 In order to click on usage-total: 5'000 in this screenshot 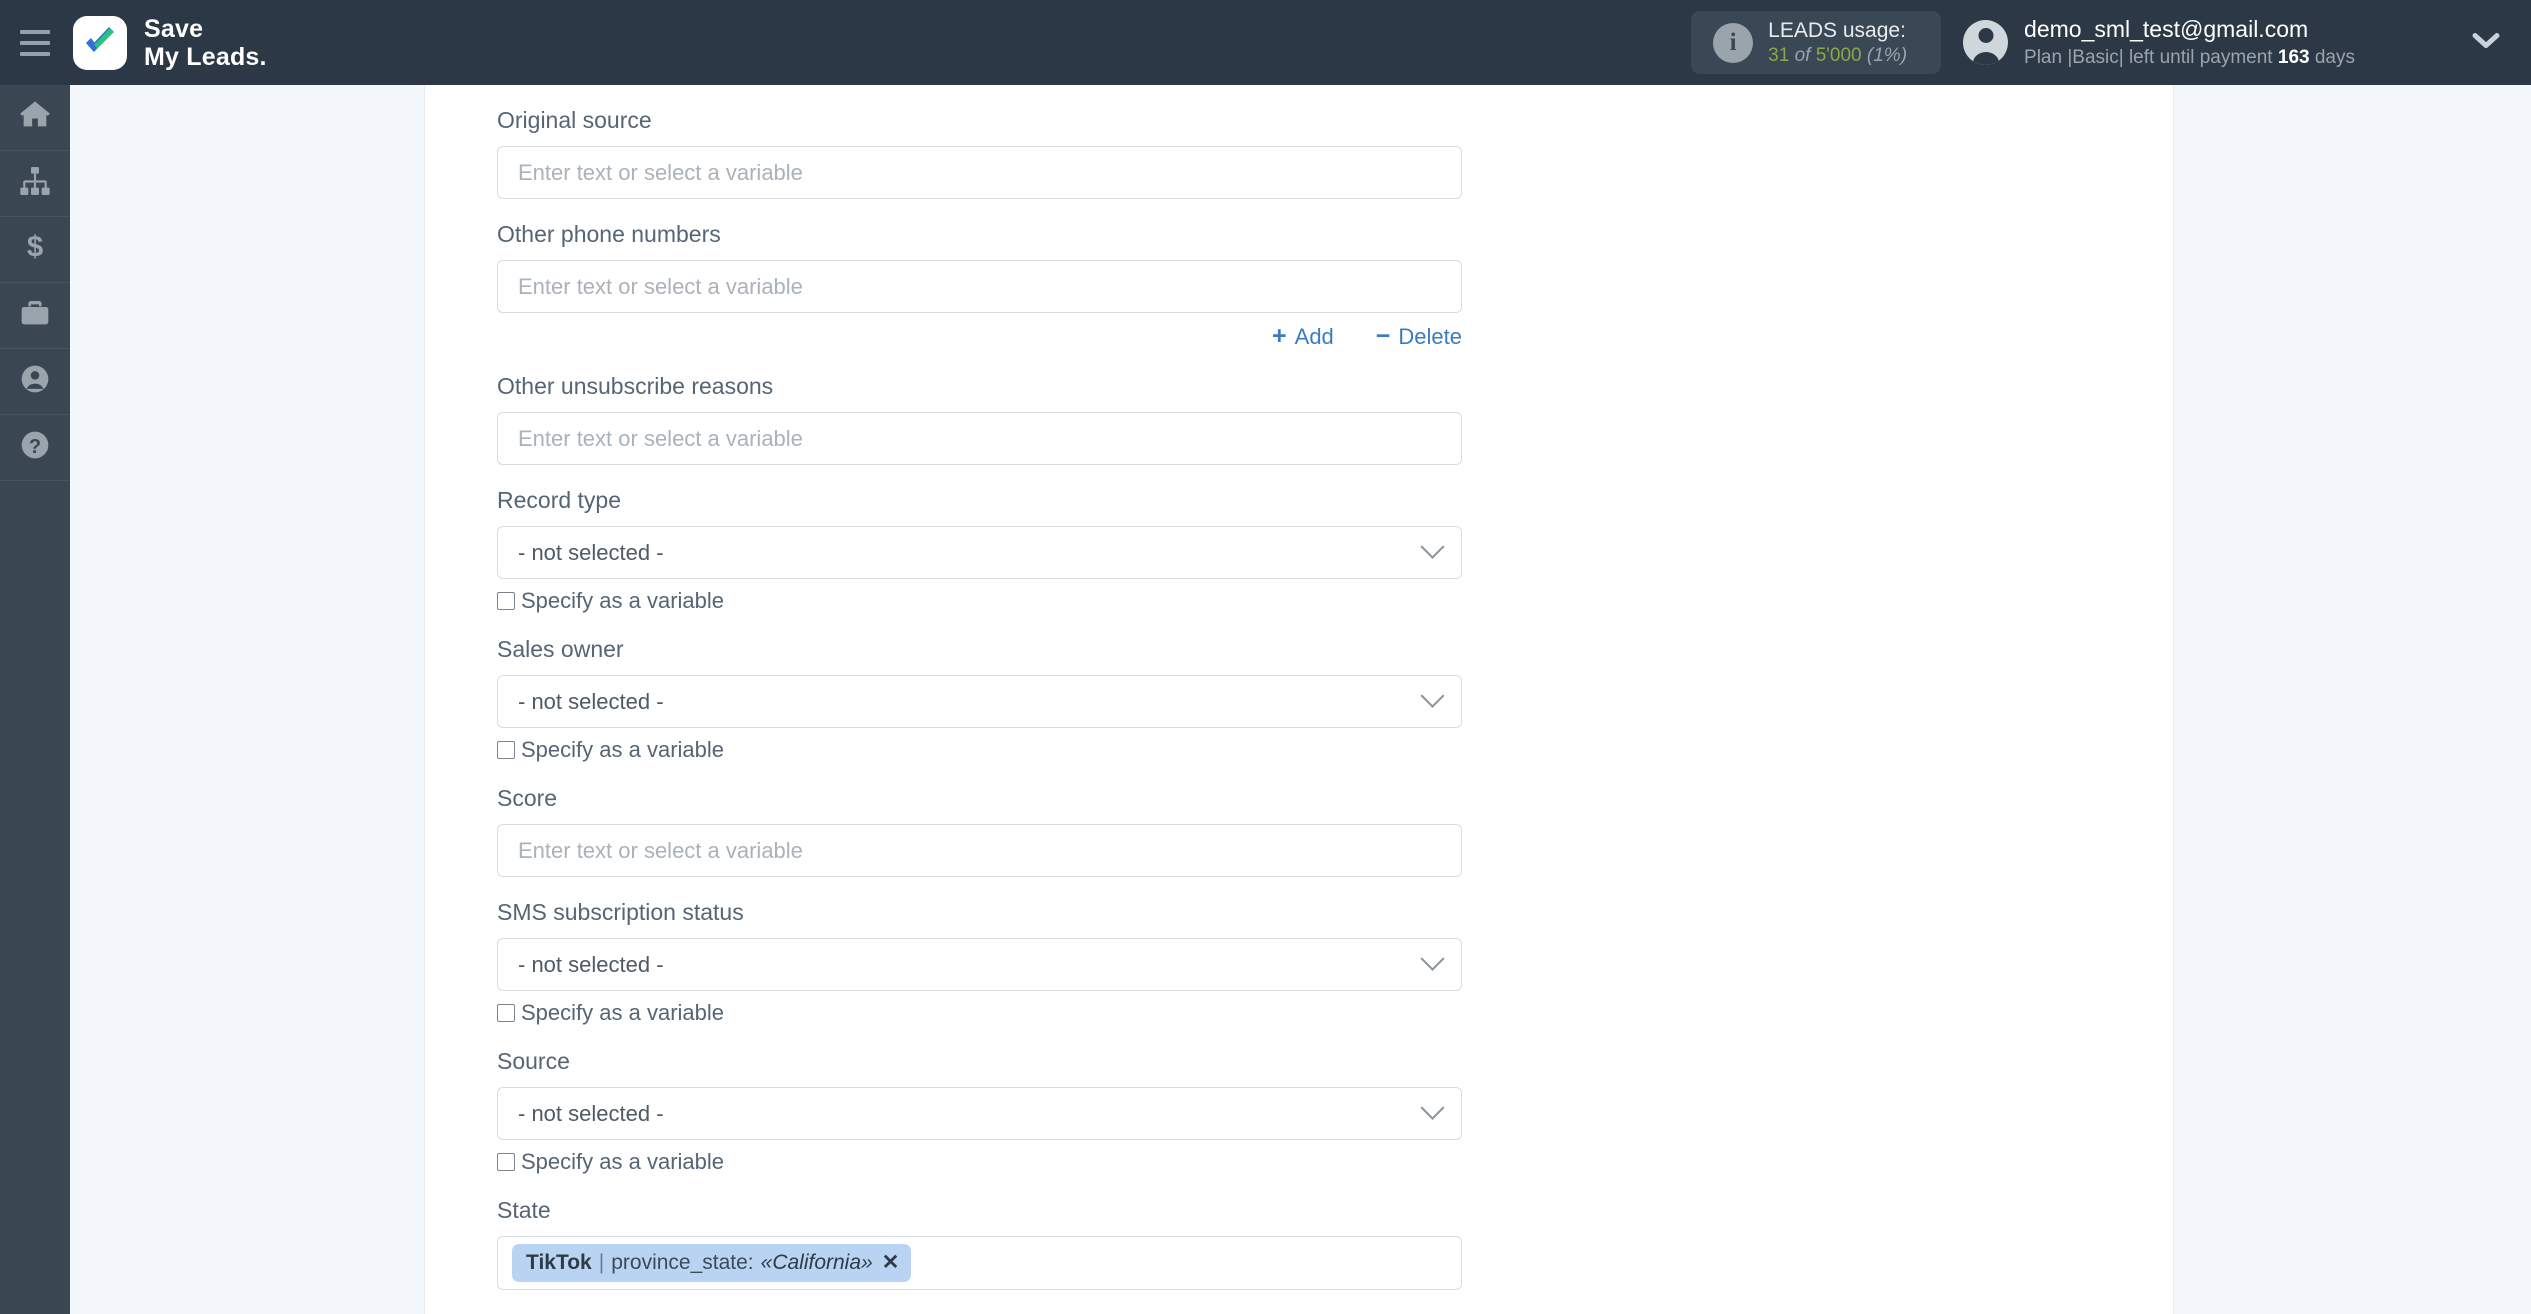, I will do `click(1838, 55)`.